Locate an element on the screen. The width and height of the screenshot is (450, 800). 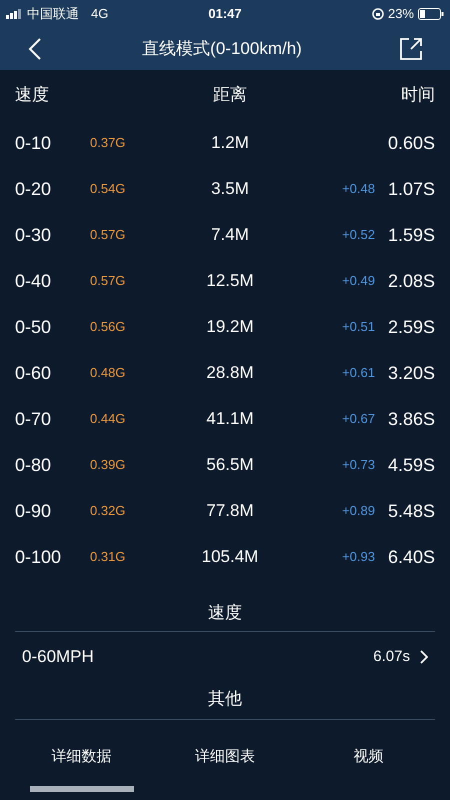
column-header: 时间 is located at coordinates (417, 95).